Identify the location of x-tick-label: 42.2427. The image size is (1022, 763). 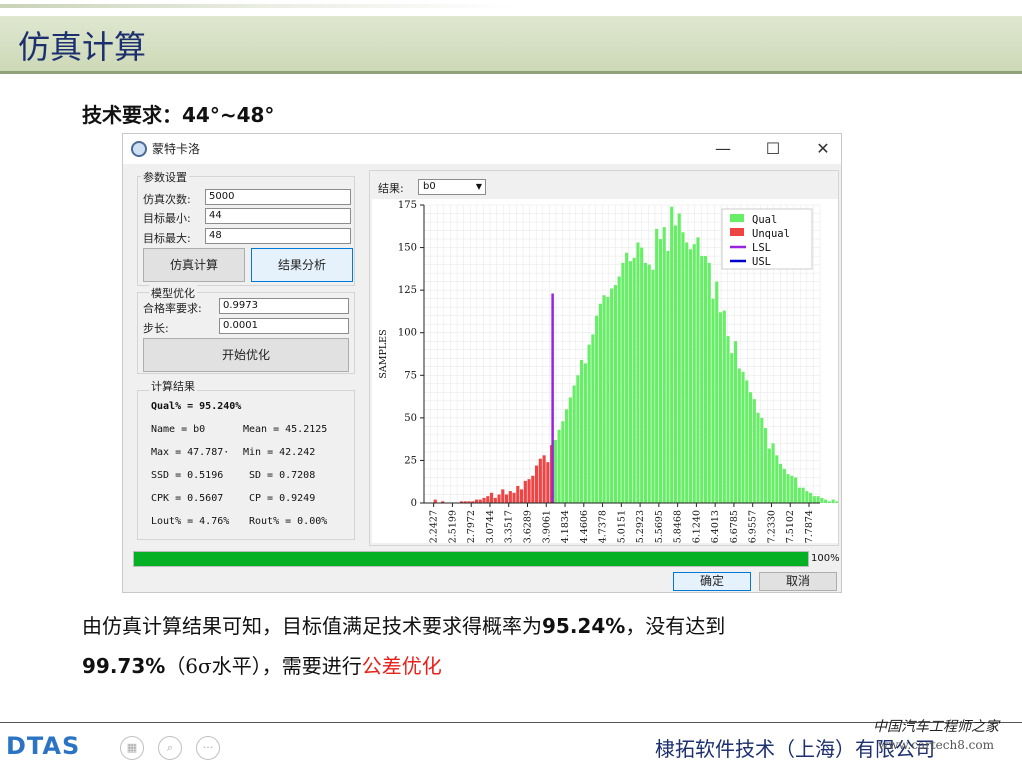
(434, 526).